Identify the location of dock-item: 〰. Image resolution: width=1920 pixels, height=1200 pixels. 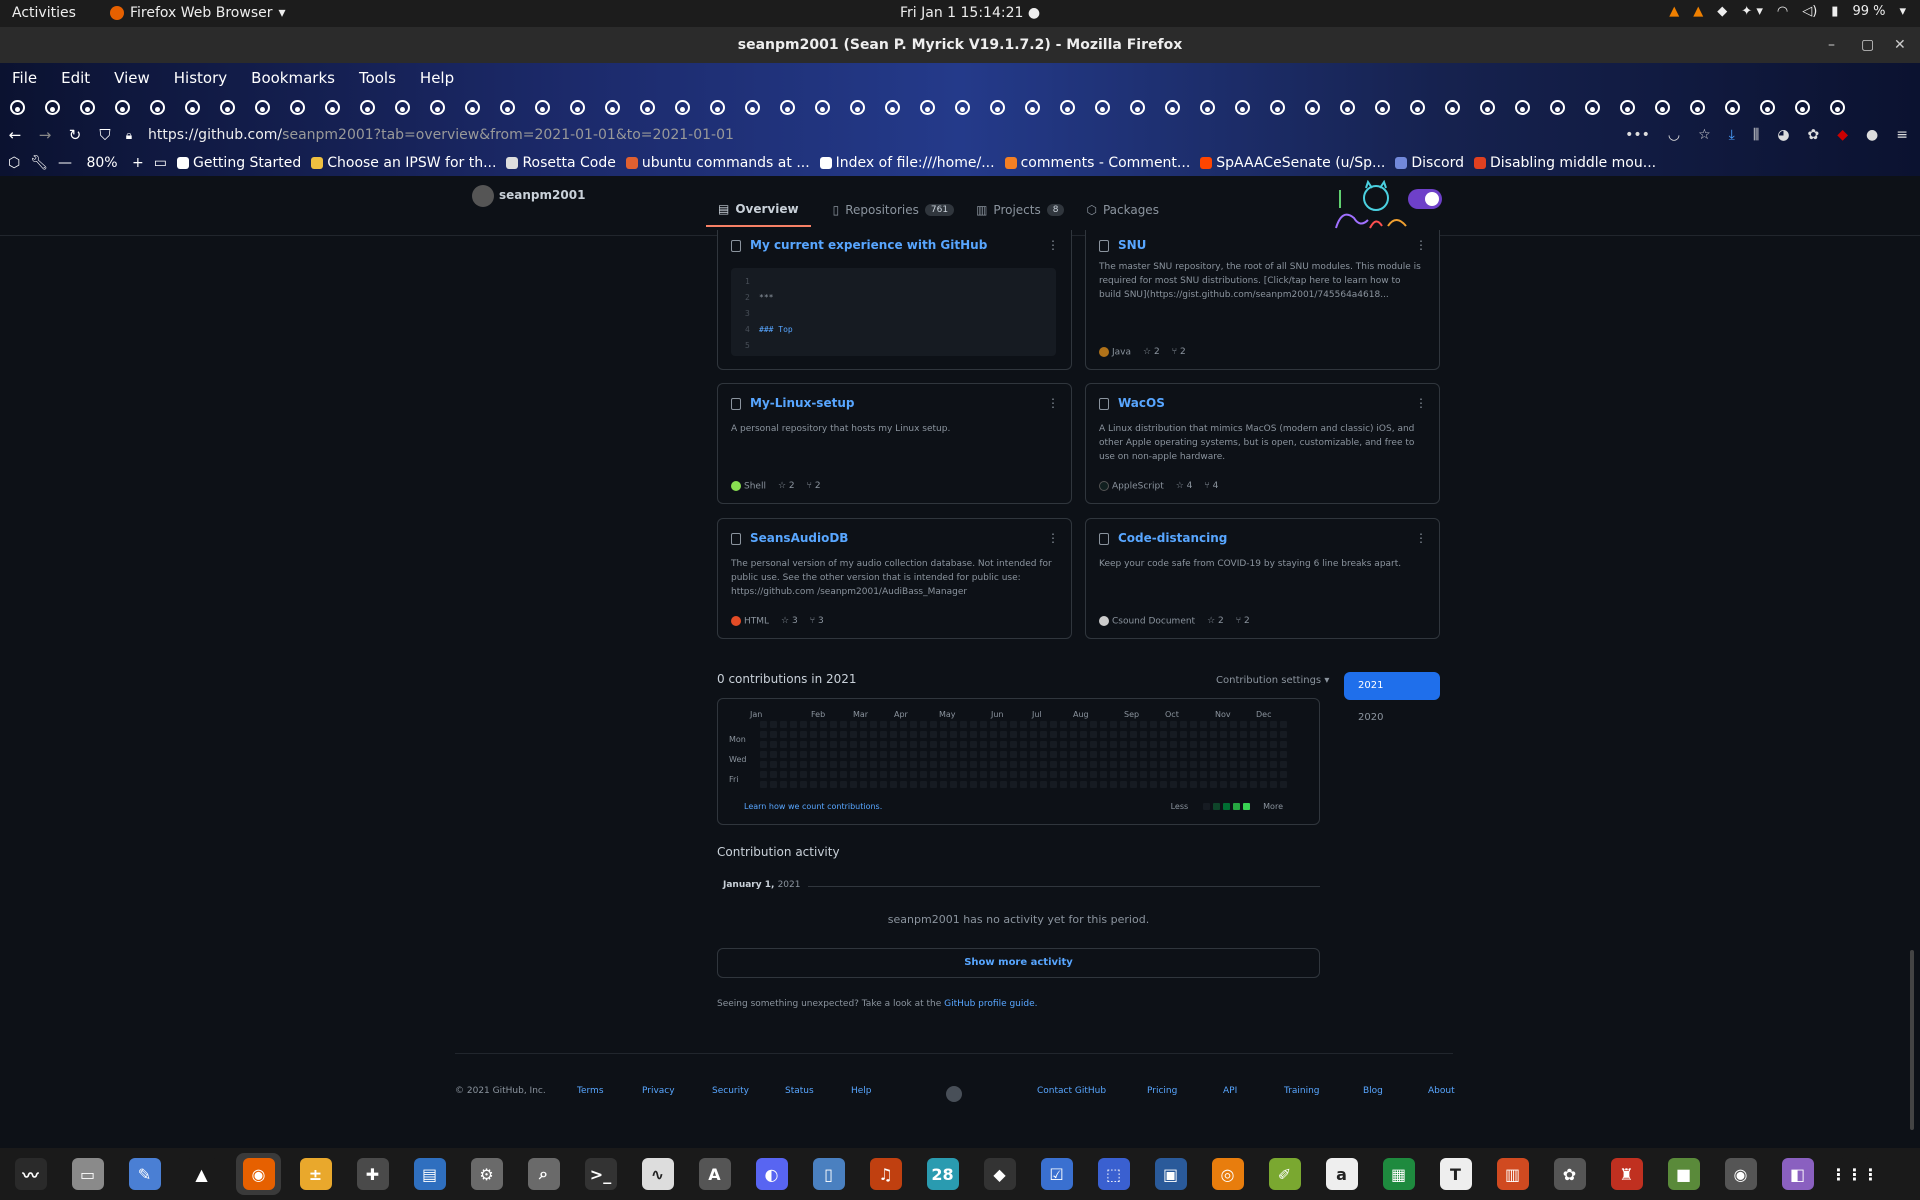
(30, 1174).